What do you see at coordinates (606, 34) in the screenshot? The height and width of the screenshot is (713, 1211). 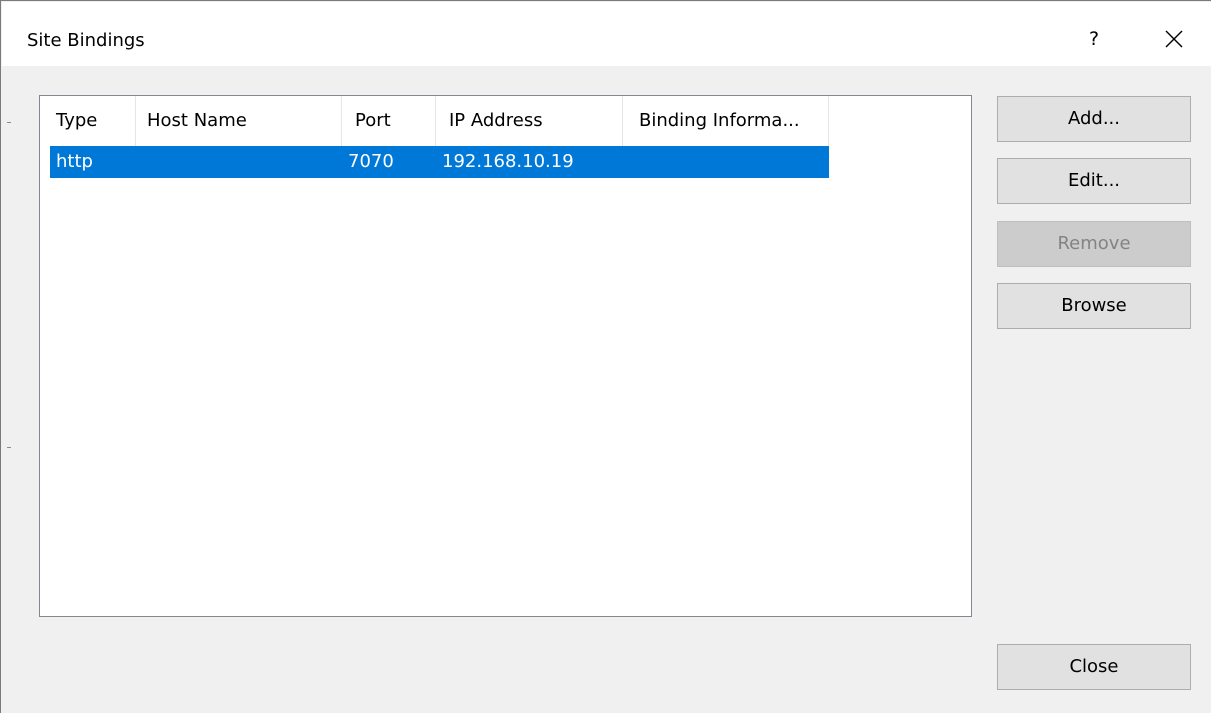 I see `title-bar: Site Bindings ?` at bounding box center [606, 34].